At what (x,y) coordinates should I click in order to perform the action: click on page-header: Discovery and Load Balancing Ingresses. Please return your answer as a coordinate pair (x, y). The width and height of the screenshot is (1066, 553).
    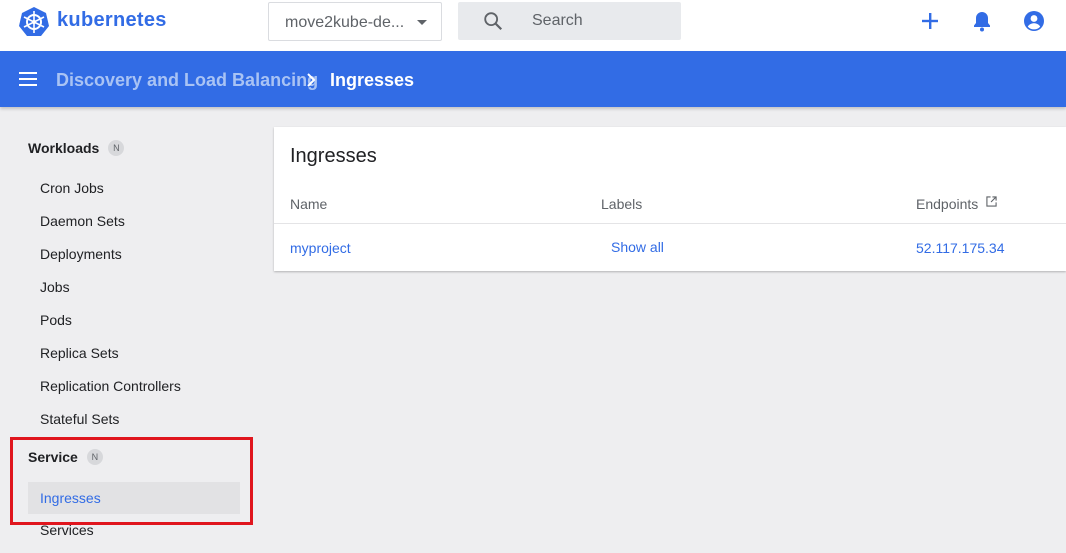
    Looking at the image, I should click on (533, 79).